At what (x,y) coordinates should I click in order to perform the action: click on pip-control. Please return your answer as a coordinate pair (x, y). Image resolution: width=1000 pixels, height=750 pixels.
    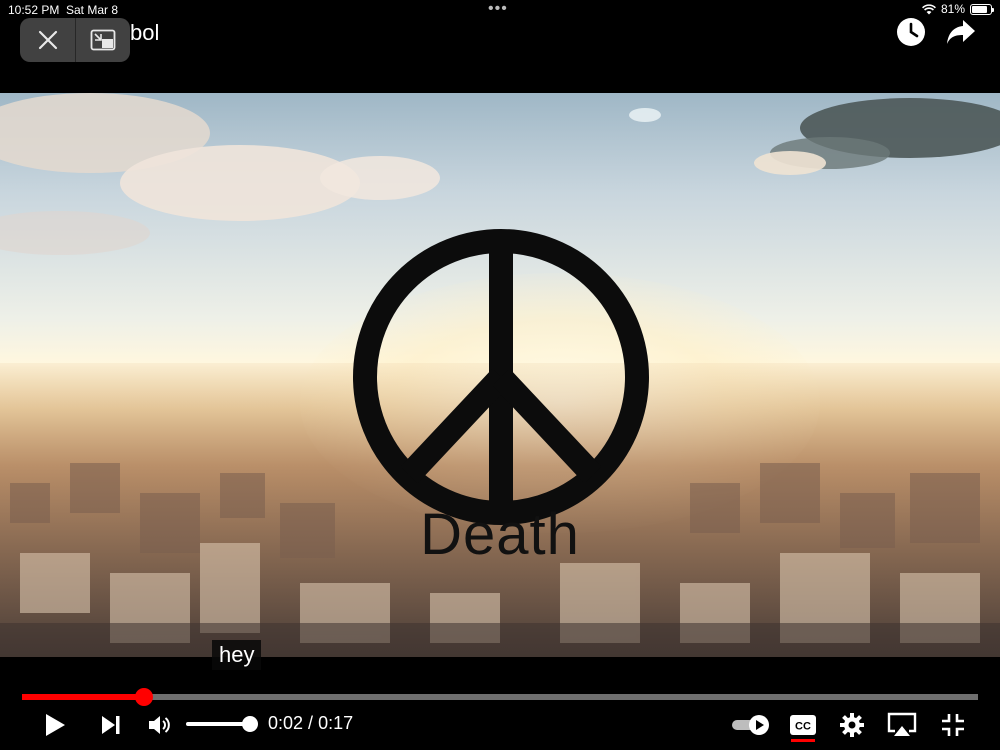
    Looking at the image, I should click on (75, 40).